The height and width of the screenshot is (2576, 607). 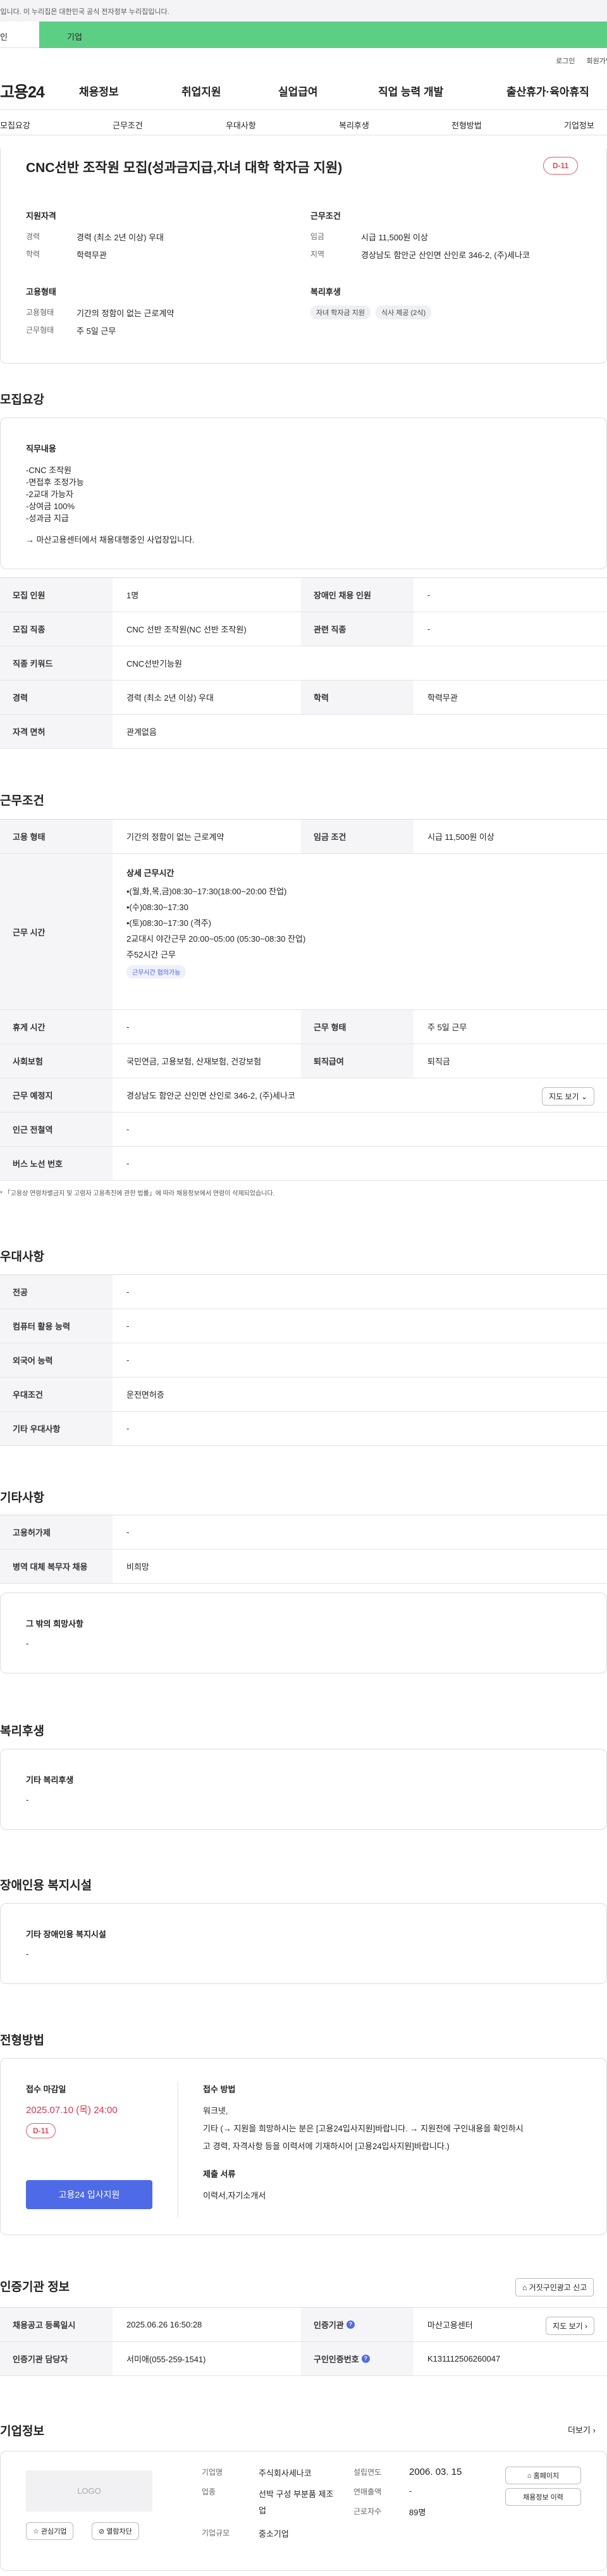 What do you see at coordinates (150, 873) in the screenshot?
I see `work-time-heading: 상세 근무시간` at bounding box center [150, 873].